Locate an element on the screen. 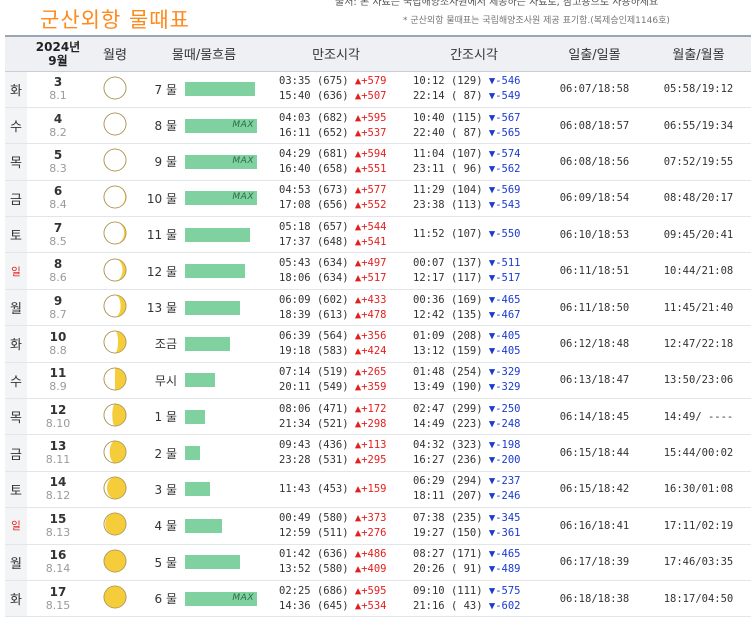 The height and width of the screenshot is (617, 751). low-tide-time: 12:17 is located at coordinates (429, 278).